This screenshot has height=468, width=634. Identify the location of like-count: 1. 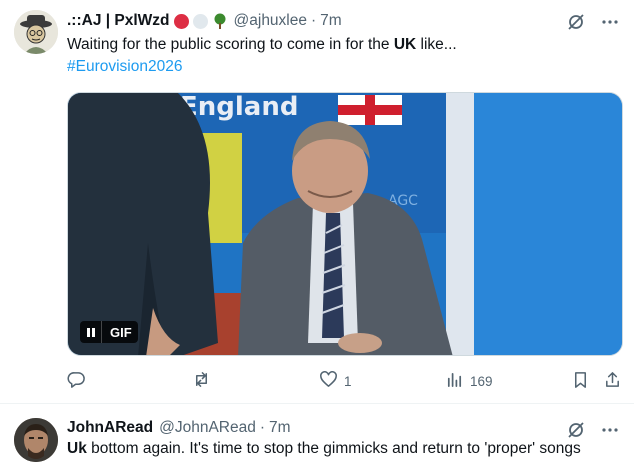
(348, 381).